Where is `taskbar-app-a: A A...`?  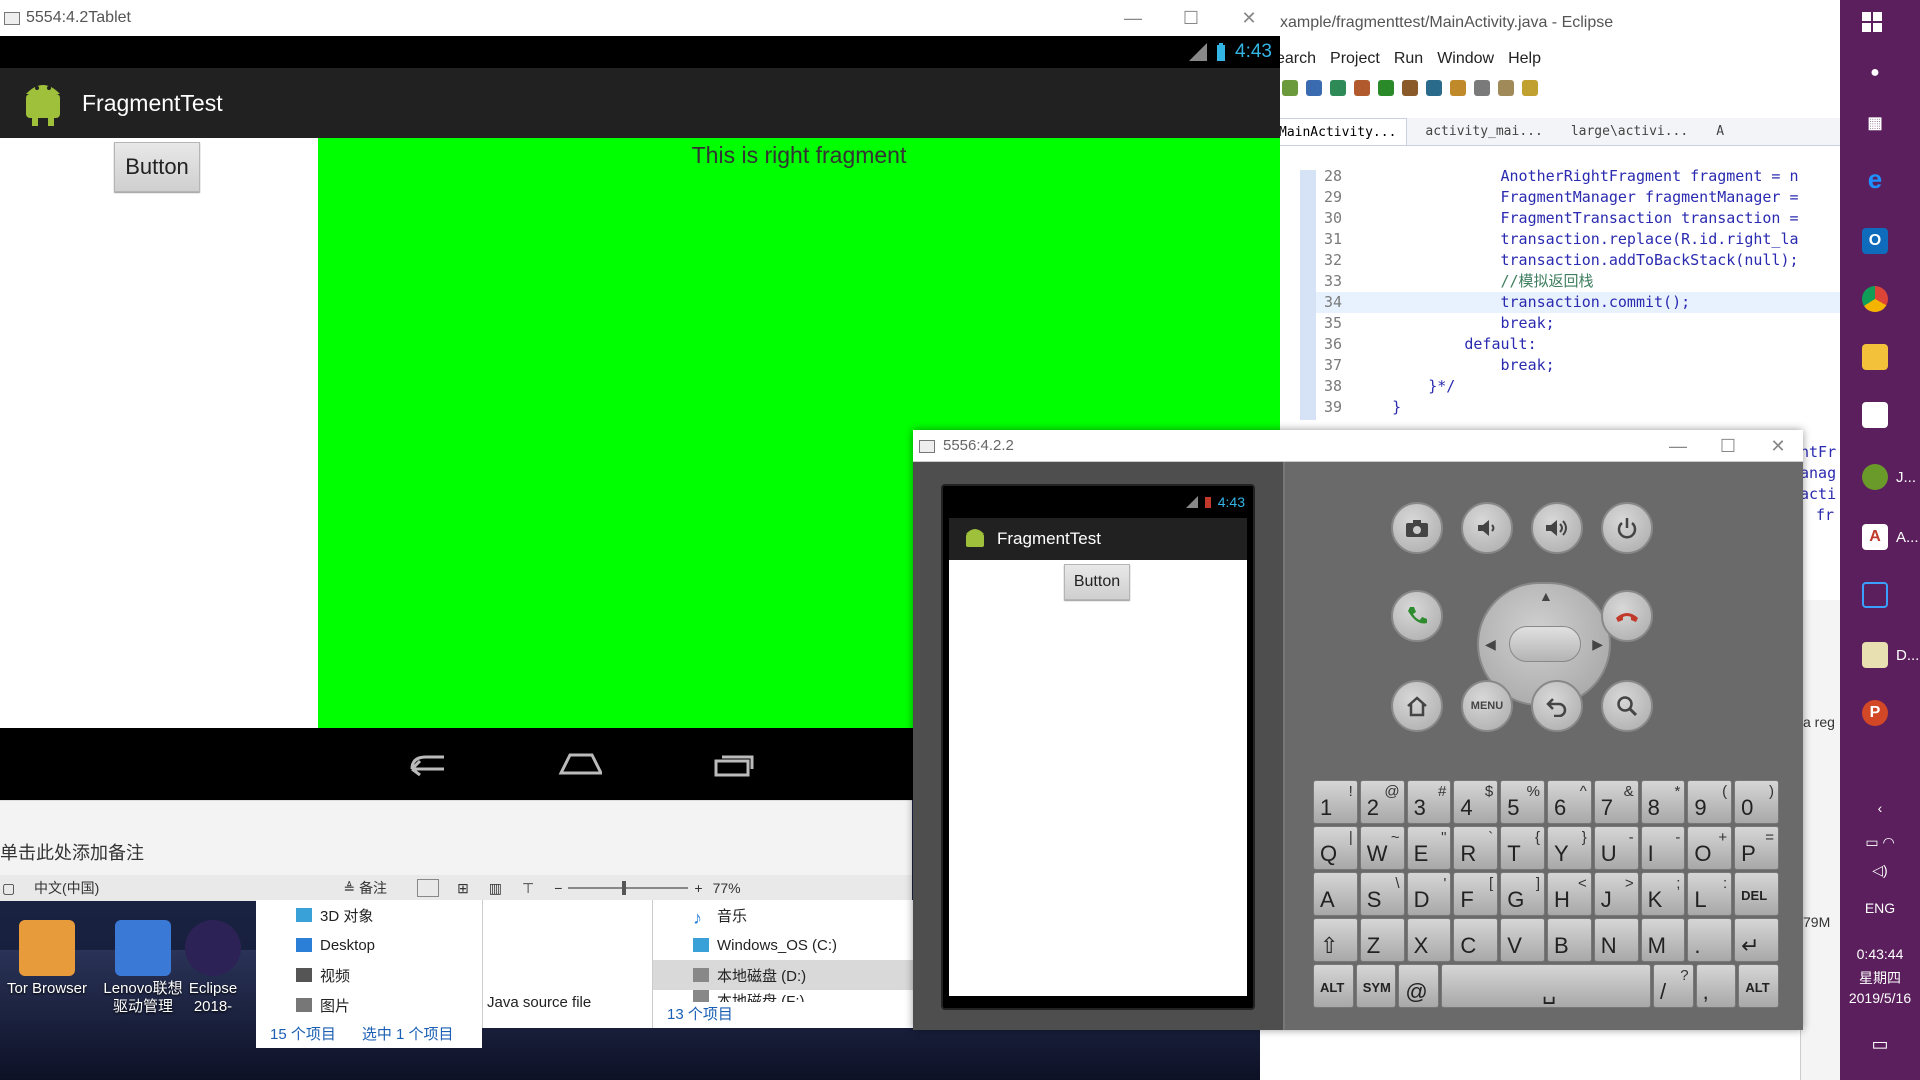
taskbar-app-a: A A... is located at coordinates (1880, 537).